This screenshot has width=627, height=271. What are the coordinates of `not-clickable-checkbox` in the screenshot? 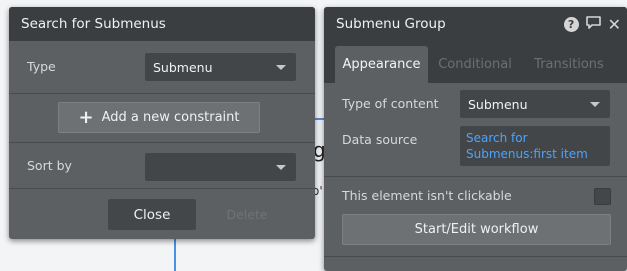 It's located at (602, 196).